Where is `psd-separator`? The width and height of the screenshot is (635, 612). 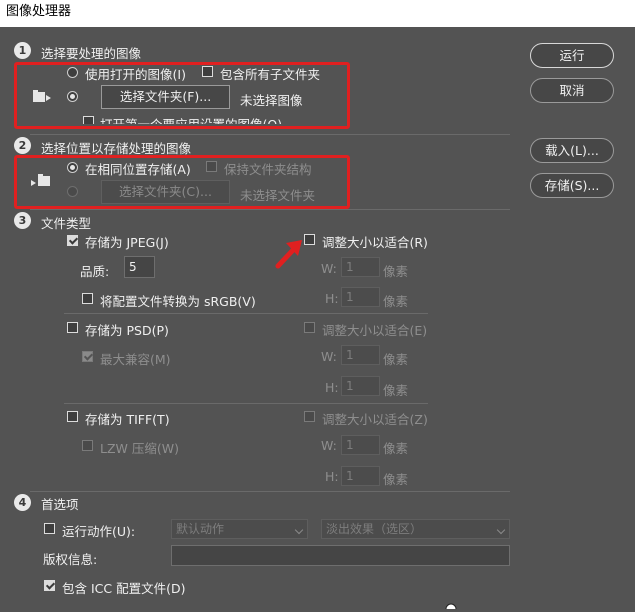
psd-separator is located at coordinates (246, 403).